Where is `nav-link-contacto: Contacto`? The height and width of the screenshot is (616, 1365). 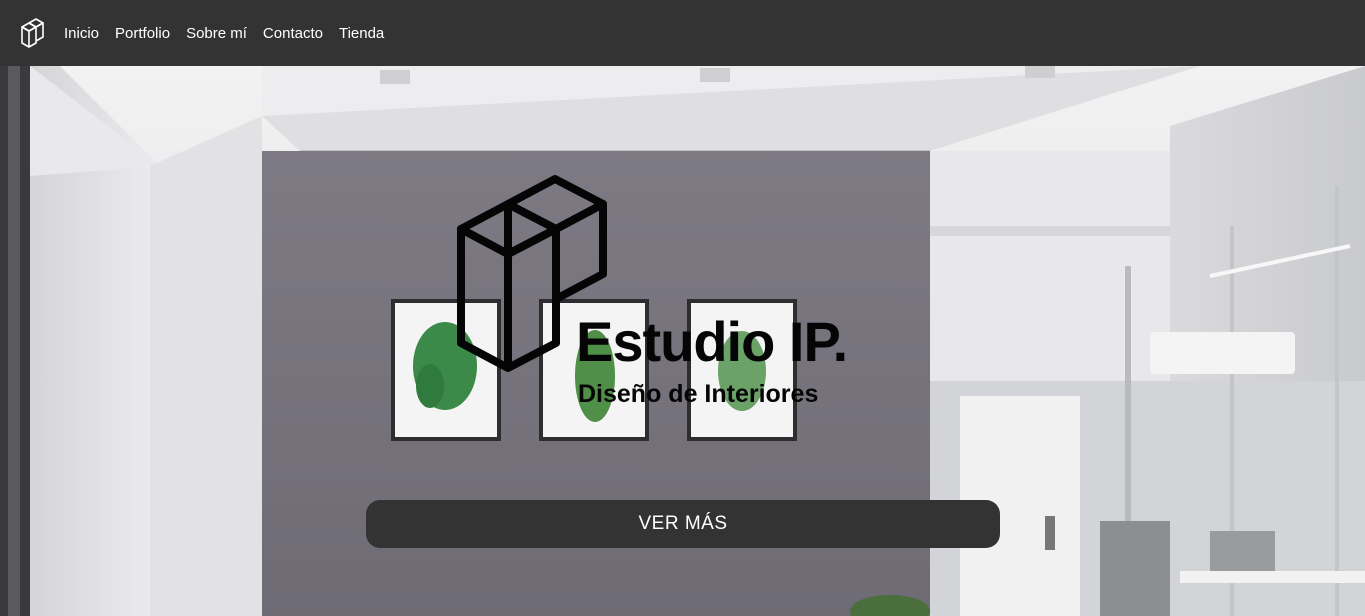
nav-link-contacto: Contacto is located at coordinates (293, 33).